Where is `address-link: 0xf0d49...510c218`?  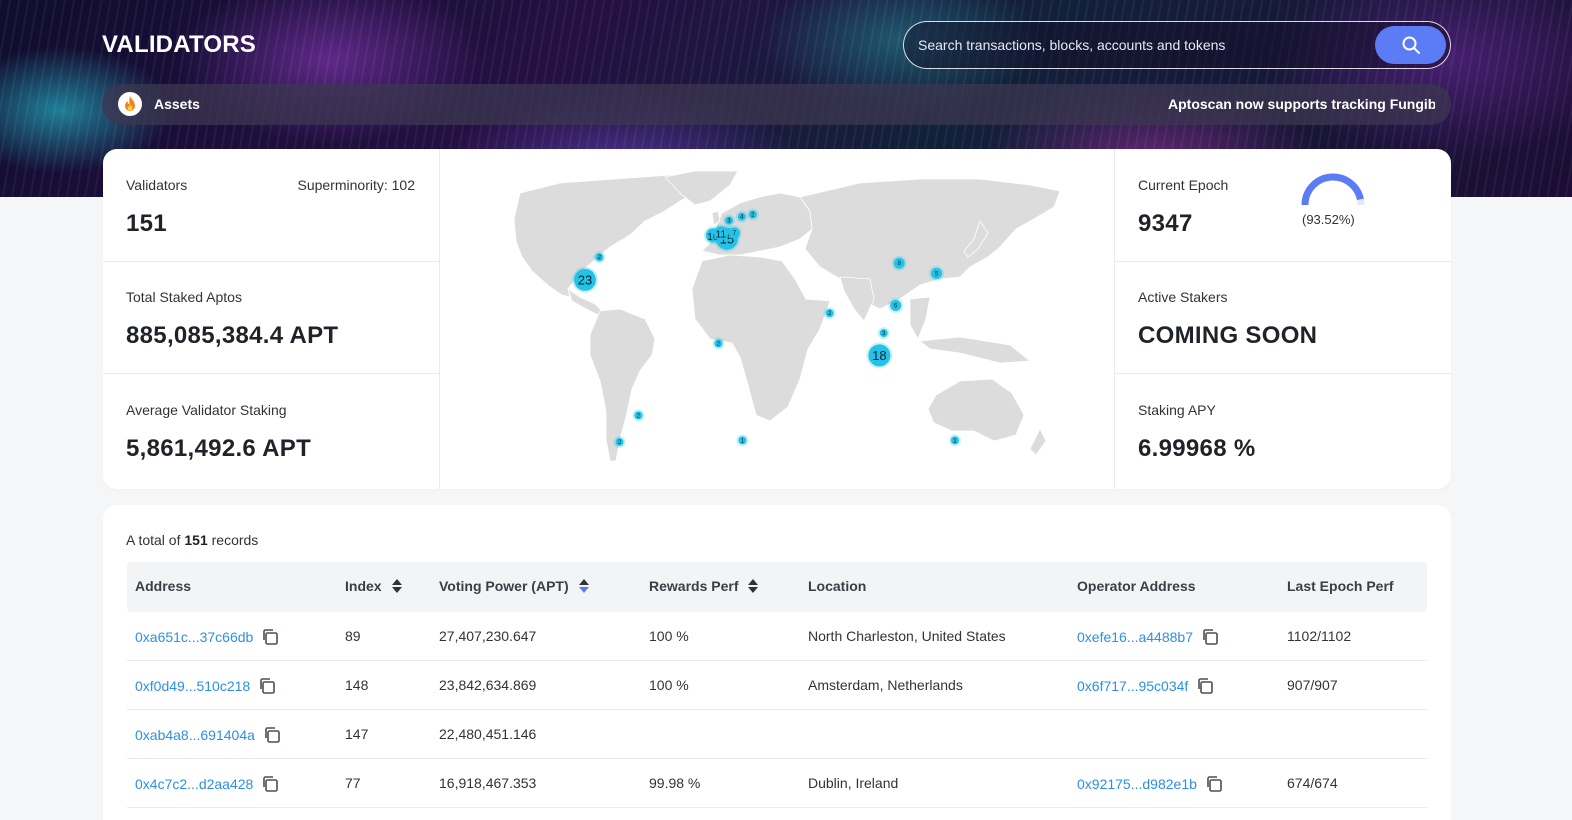 address-link: 0xf0d49...510c218 is located at coordinates (192, 686).